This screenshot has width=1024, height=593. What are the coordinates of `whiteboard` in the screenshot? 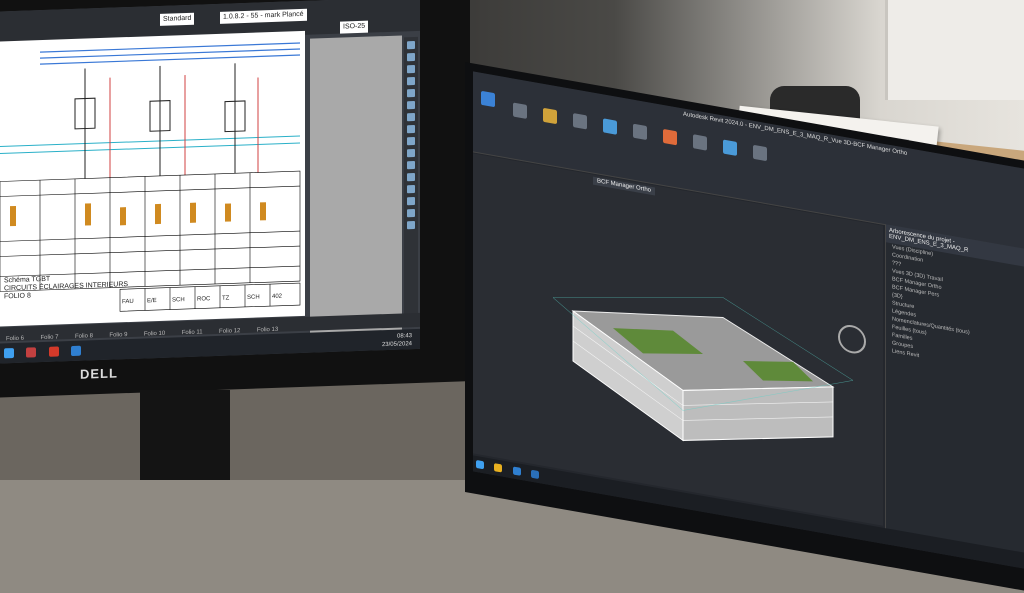 It's located at (954, 50).